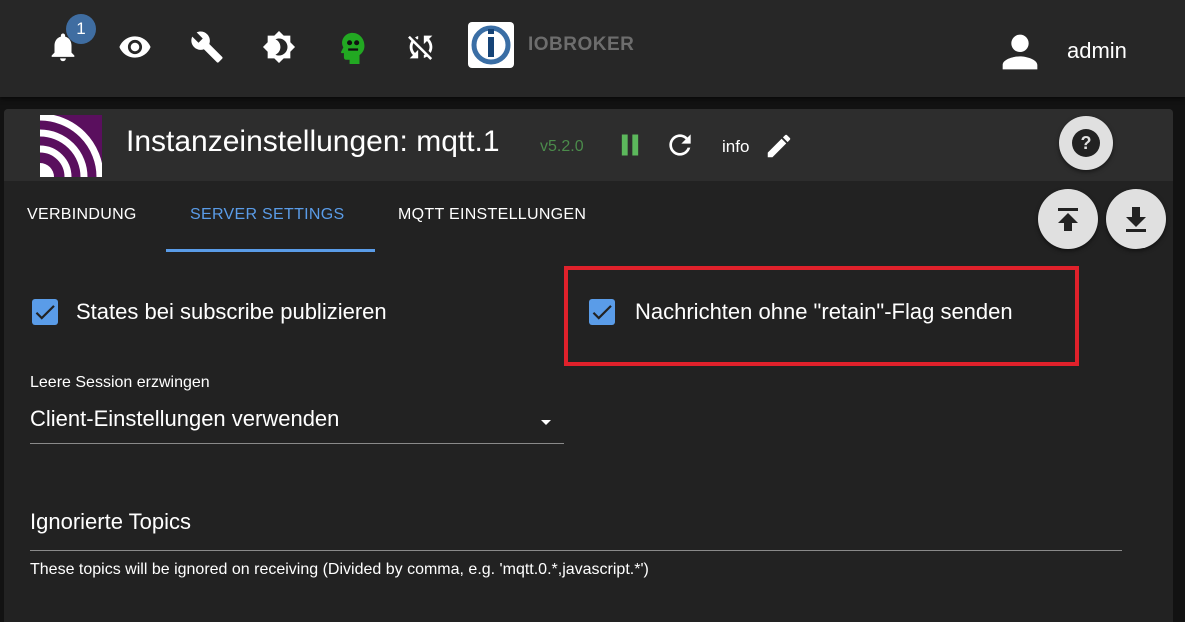 The image size is (1185, 622). I want to click on active-tab-indicator, so click(270, 250).